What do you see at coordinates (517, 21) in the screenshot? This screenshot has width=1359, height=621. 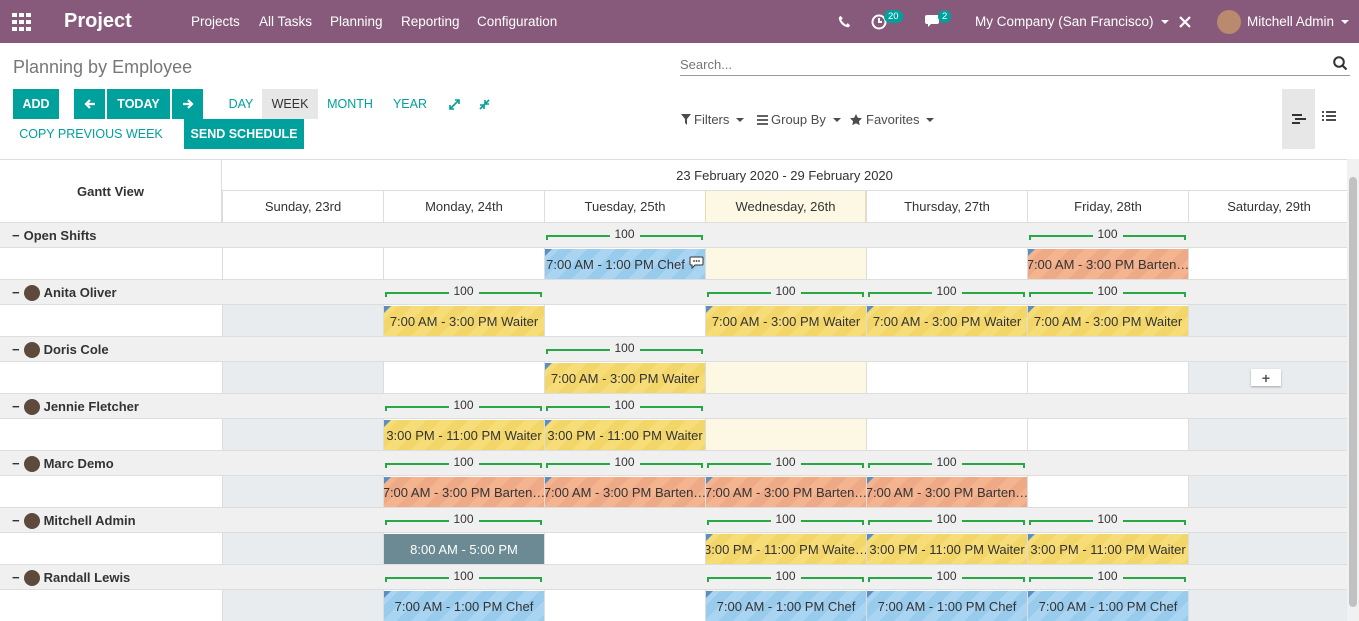 I see `menu-configuration: Configuration` at bounding box center [517, 21].